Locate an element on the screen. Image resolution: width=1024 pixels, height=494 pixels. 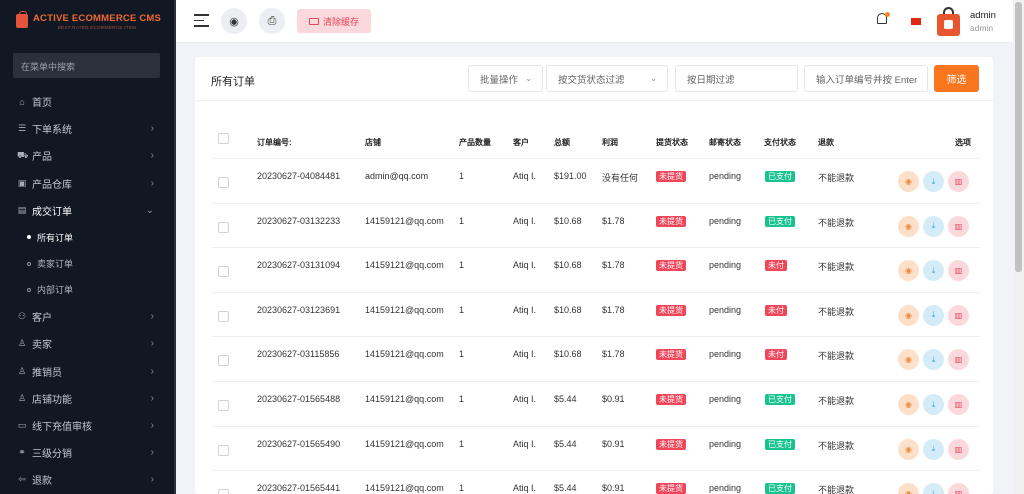
brand-tagline: BEST RATED ECOMMERCE ITEM is located at coordinates (97, 27).